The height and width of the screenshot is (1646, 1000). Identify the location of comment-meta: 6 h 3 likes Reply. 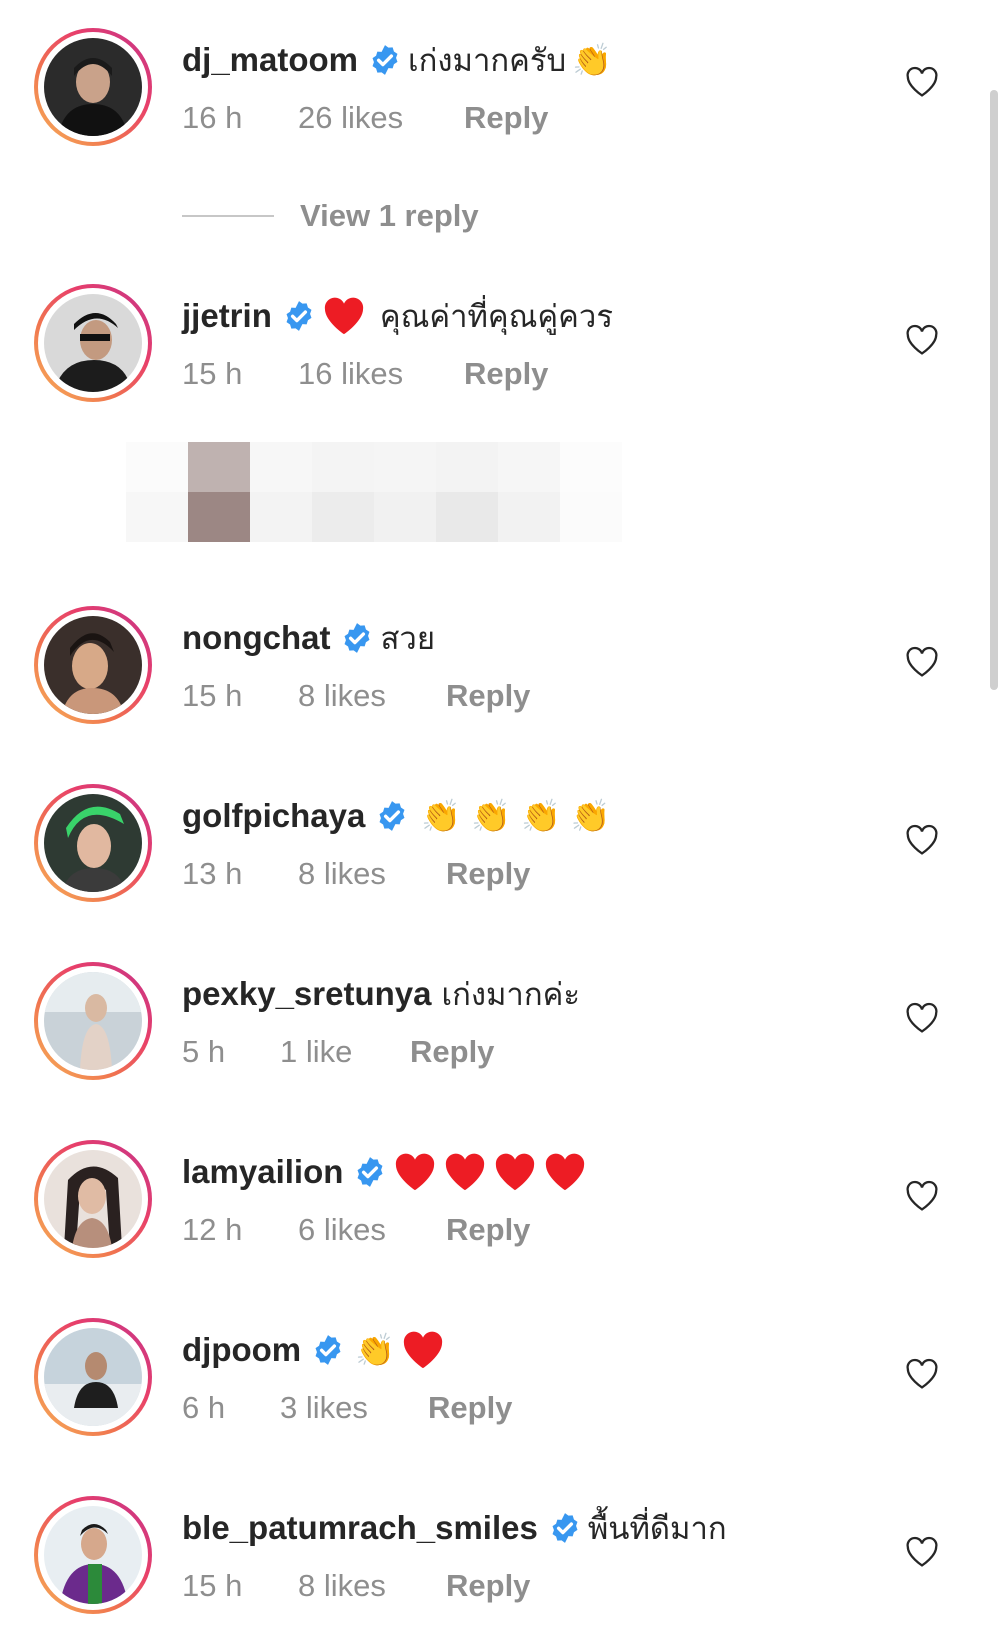
(347, 1408).